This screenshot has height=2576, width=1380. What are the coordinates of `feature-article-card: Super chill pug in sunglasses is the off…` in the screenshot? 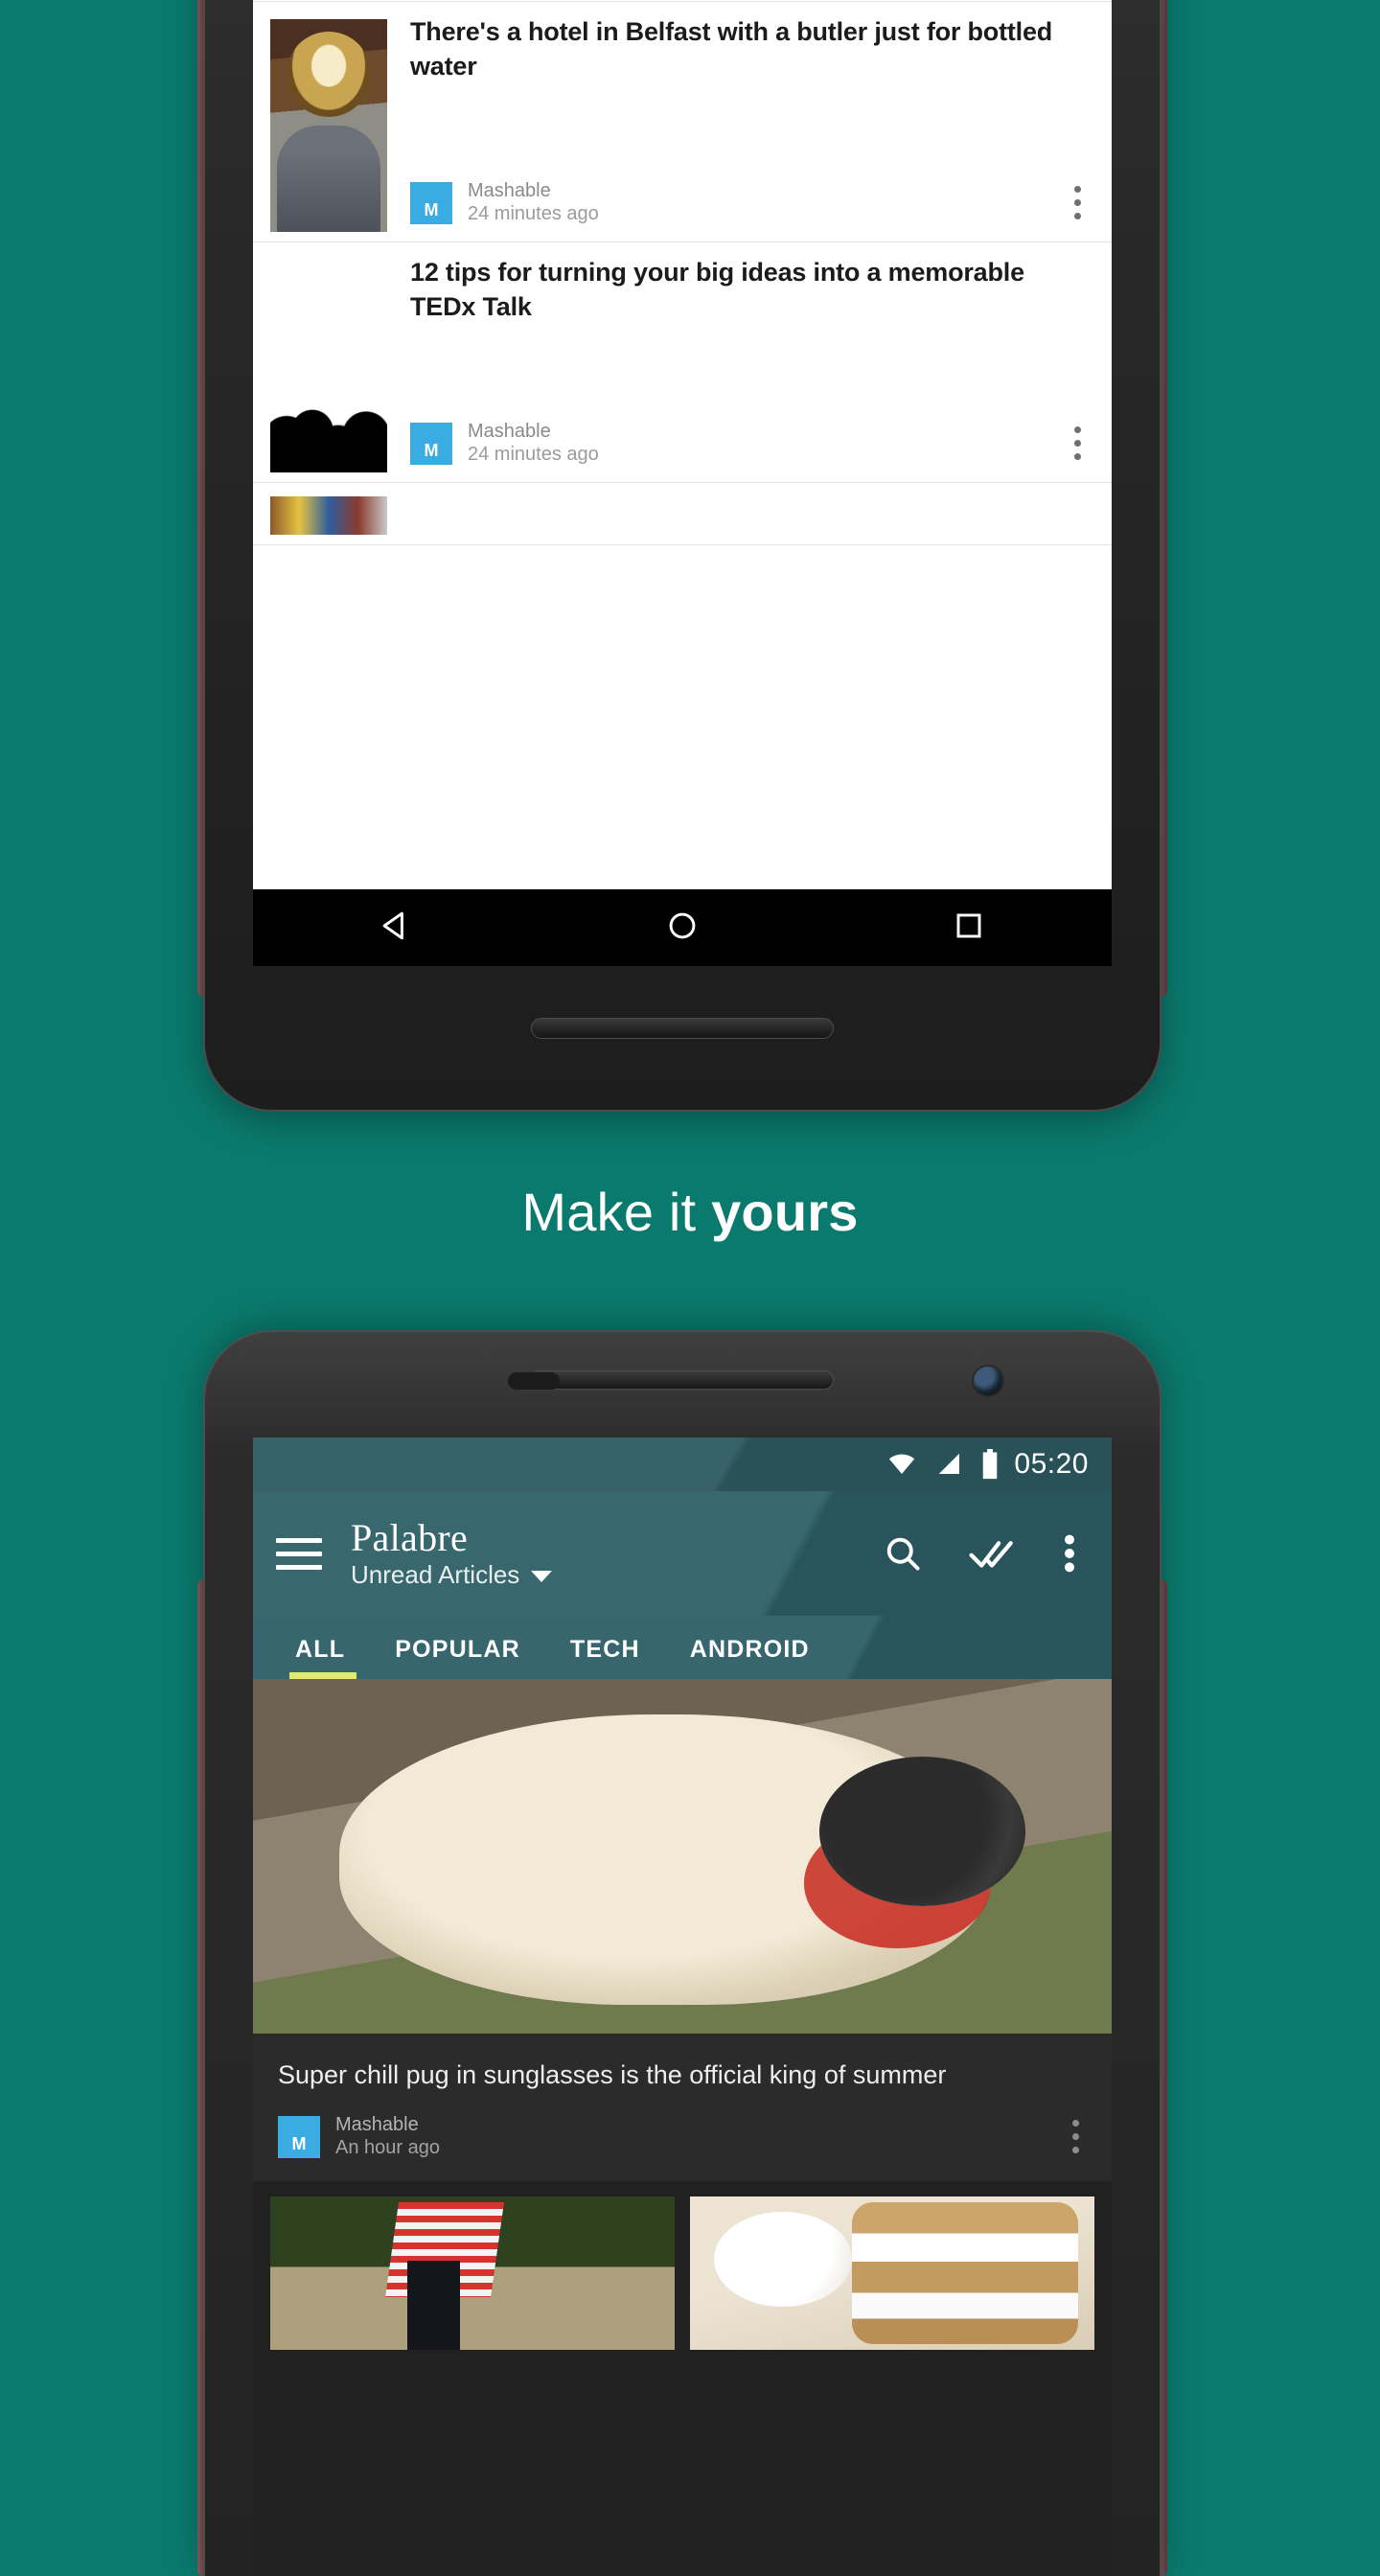 It's located at (682, 1930).